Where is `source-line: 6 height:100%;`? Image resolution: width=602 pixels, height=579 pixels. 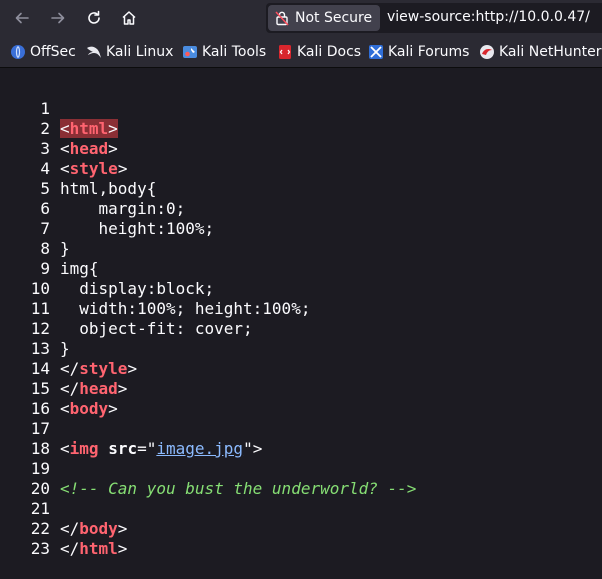
source-line: 6 height:100%; is located at coordinates (107, 208).